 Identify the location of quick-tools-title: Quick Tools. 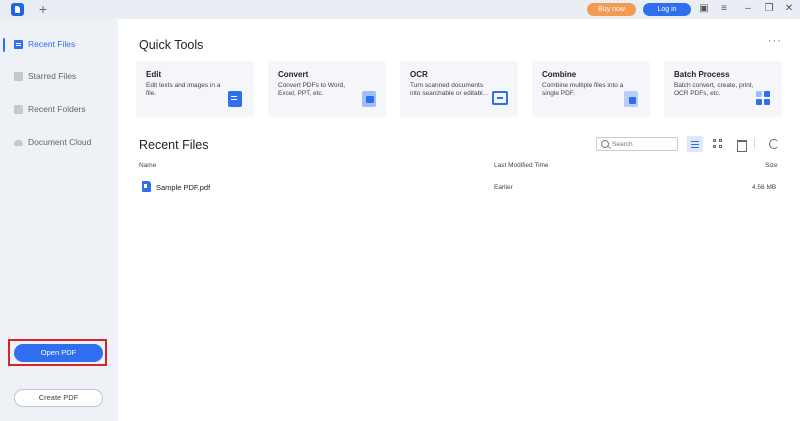
(171, 45).